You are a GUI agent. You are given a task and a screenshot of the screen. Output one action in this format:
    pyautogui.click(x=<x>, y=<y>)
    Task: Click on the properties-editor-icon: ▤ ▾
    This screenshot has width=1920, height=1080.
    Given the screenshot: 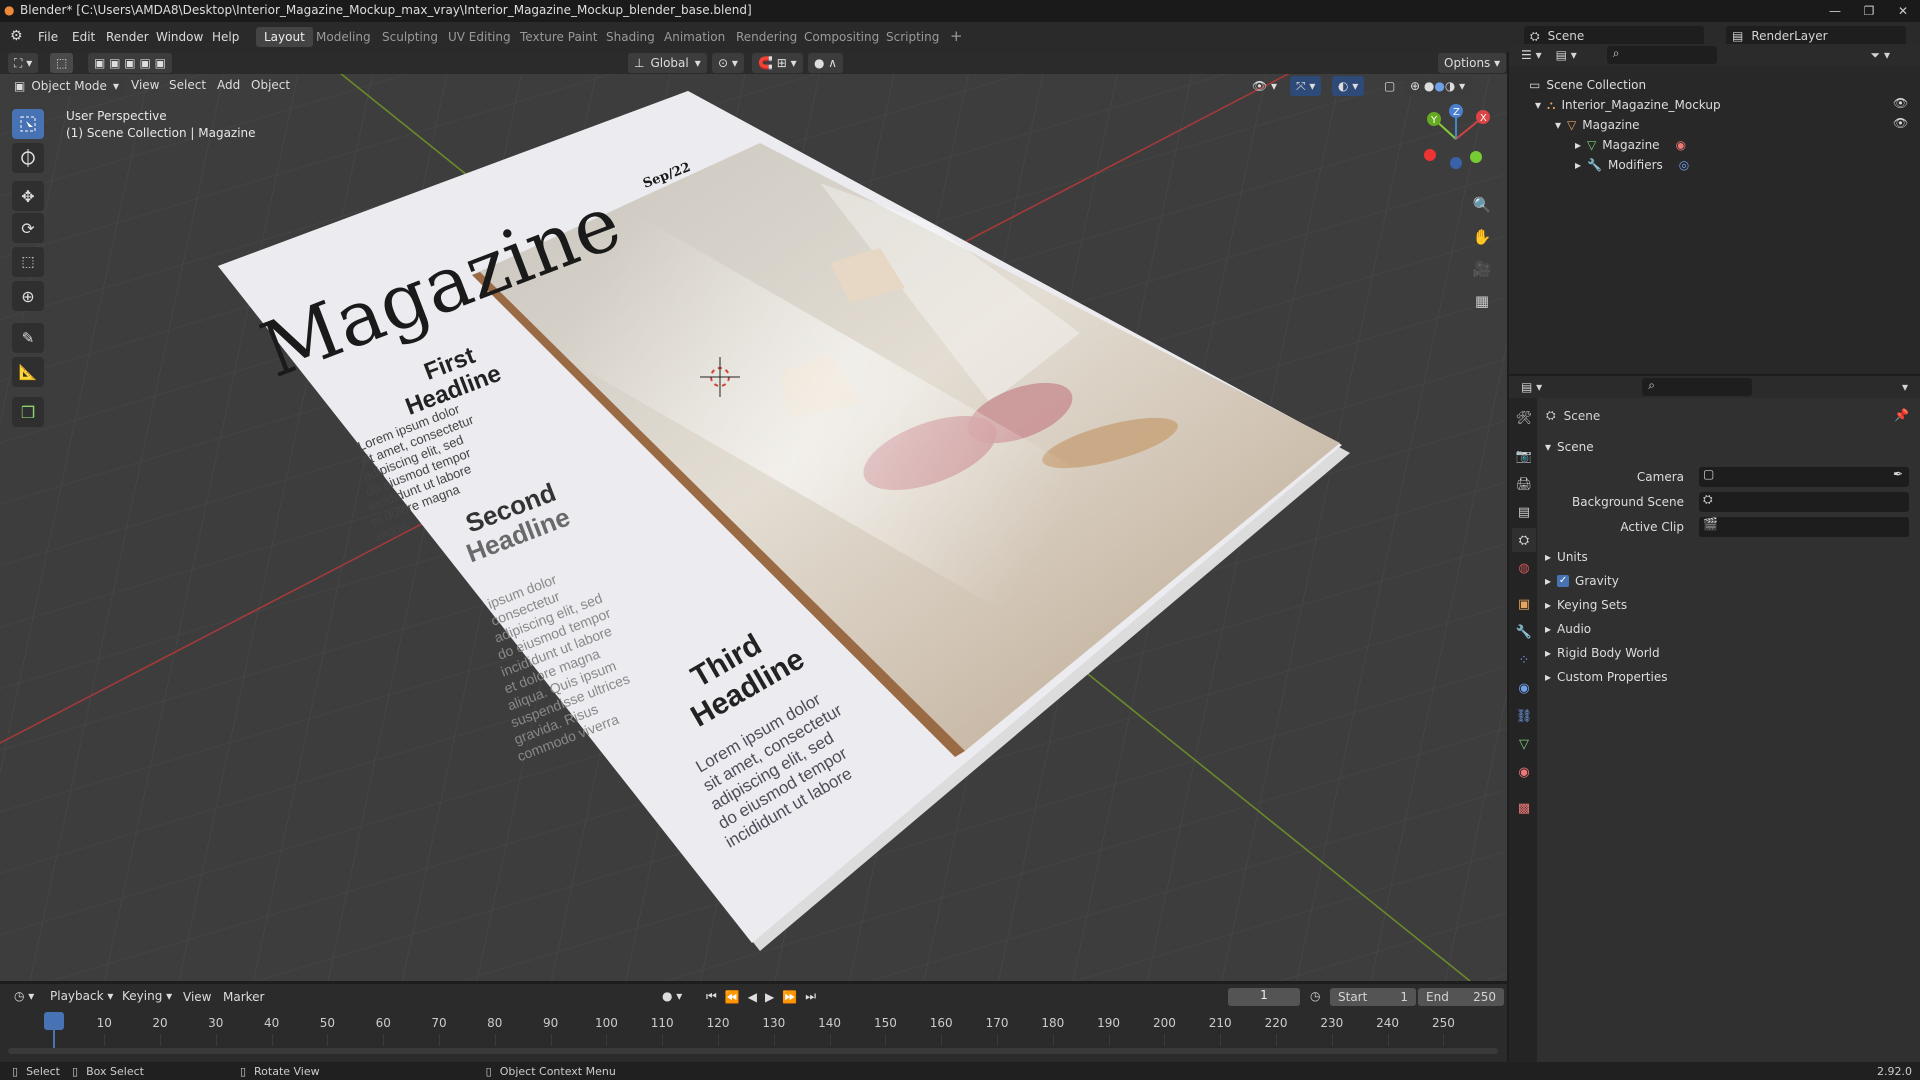 What is the action you would take?
    pyautogui.click(x=1531, y=387)
    